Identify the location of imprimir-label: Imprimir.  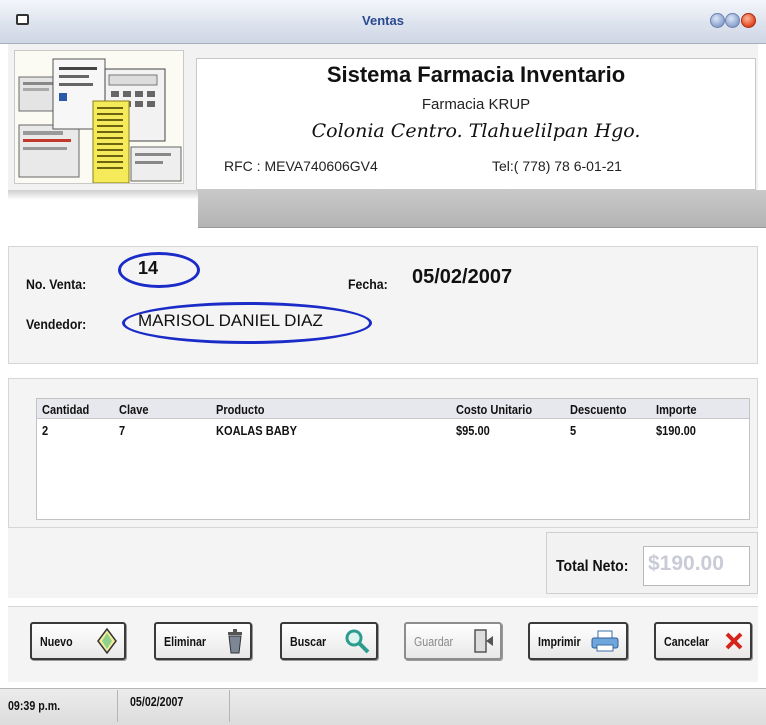
(559, 641).